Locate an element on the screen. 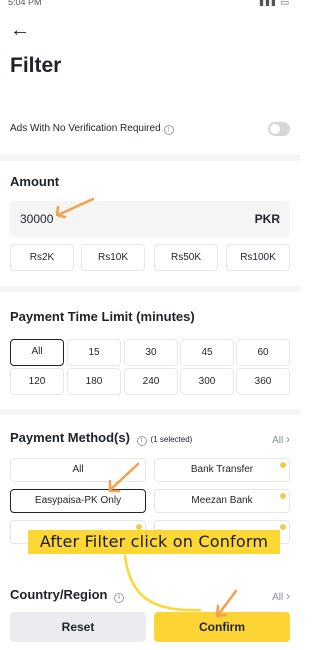 Image resolution: width=320 pixels, height=650 pixels. annotation-banner: After Filter click on Conform is located at coordinates (154, 542).